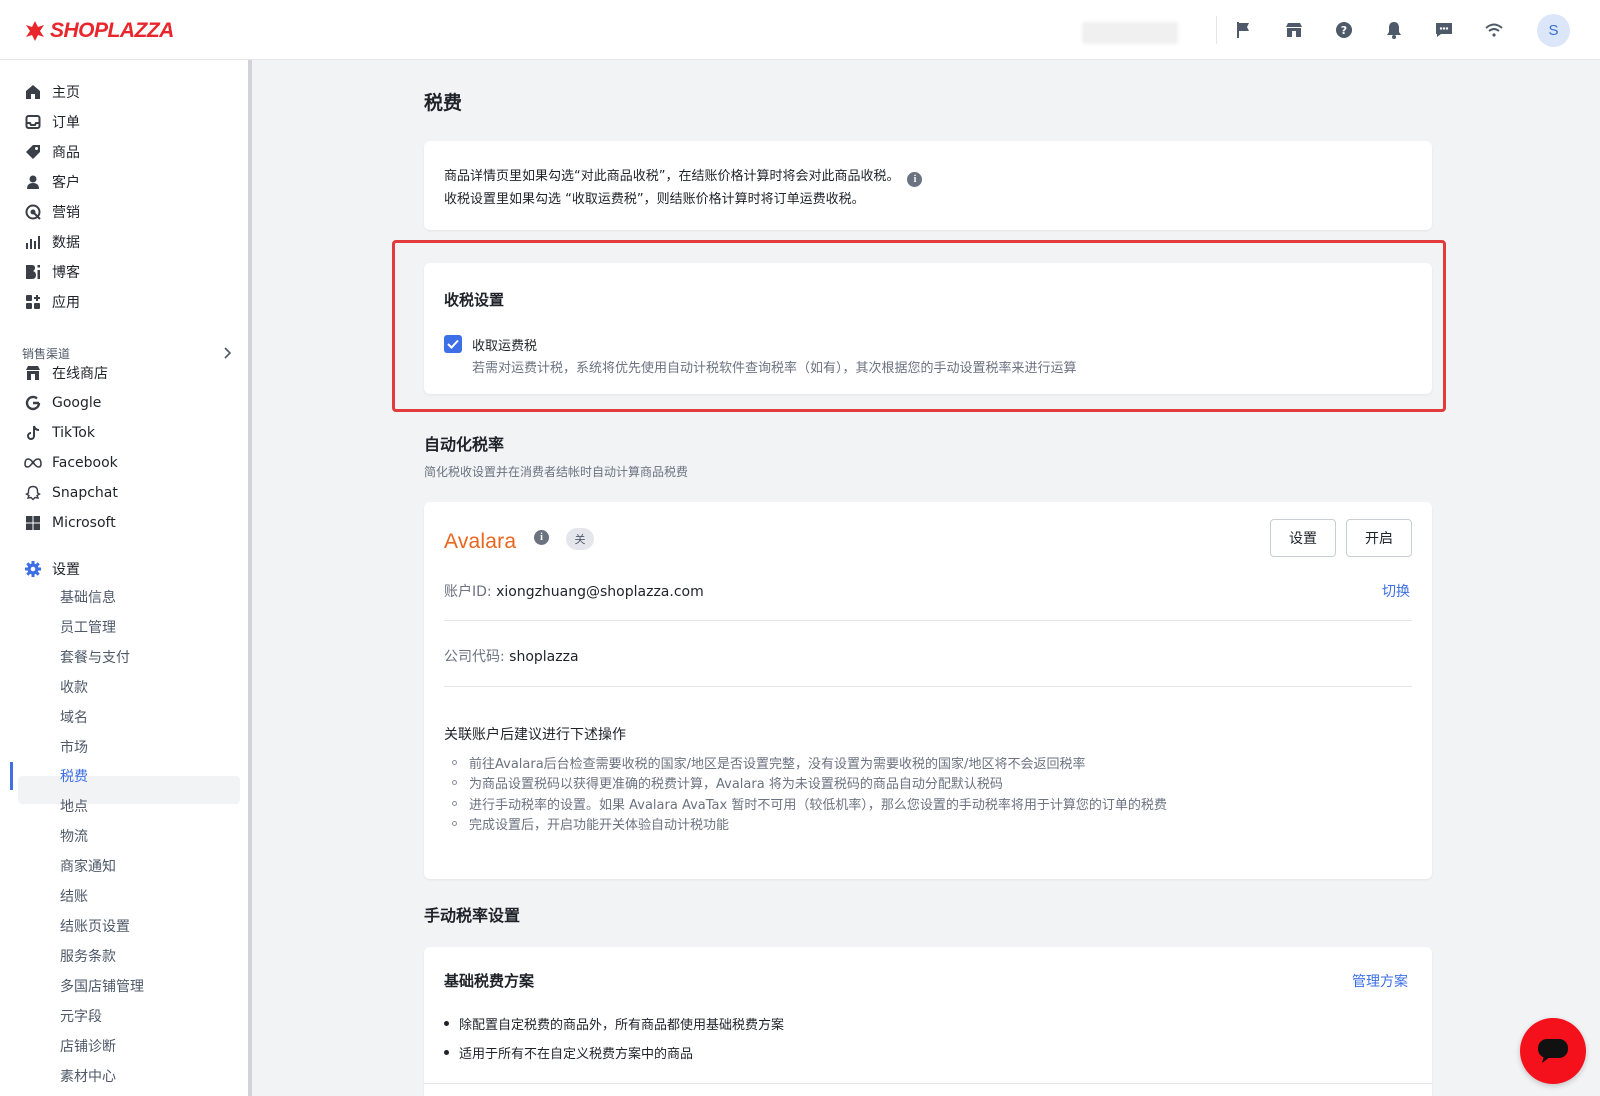  What do you see at coordinates (228, 353) in the screenshot?
I see `chevron-right-icon` at bounding box center [228, 353].